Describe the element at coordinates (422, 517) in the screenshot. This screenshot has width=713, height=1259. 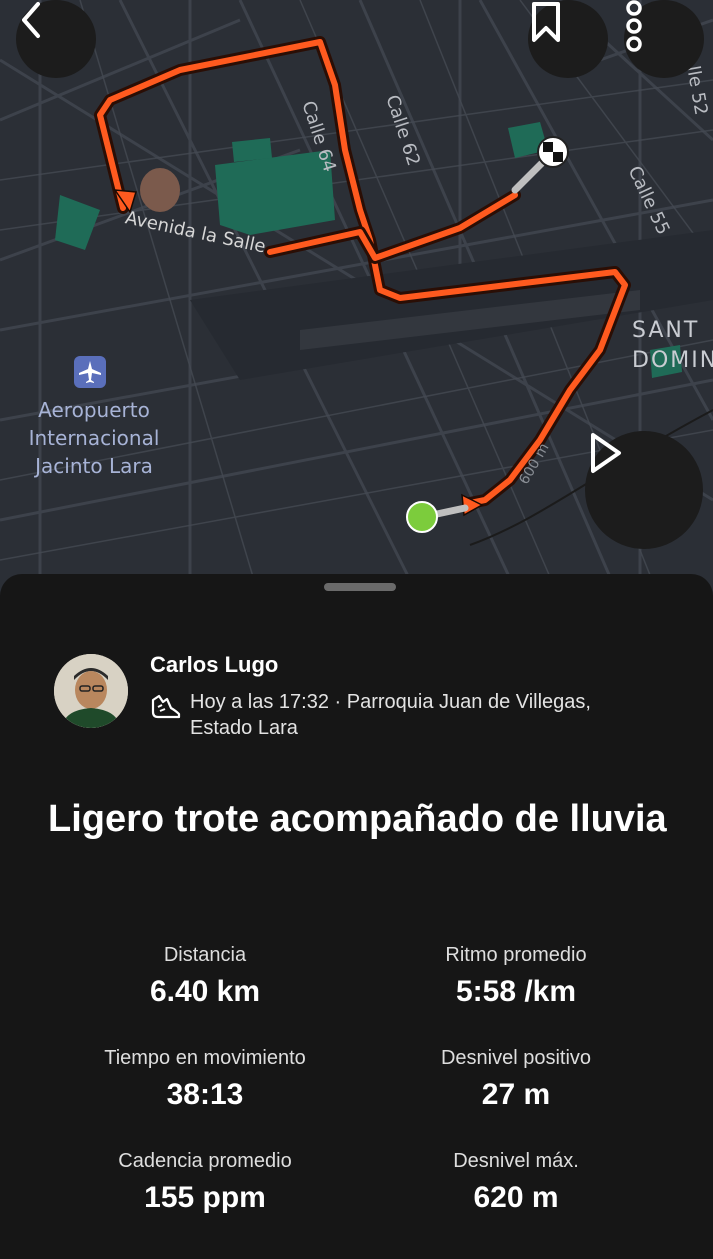
I see `start-marker` at that location.